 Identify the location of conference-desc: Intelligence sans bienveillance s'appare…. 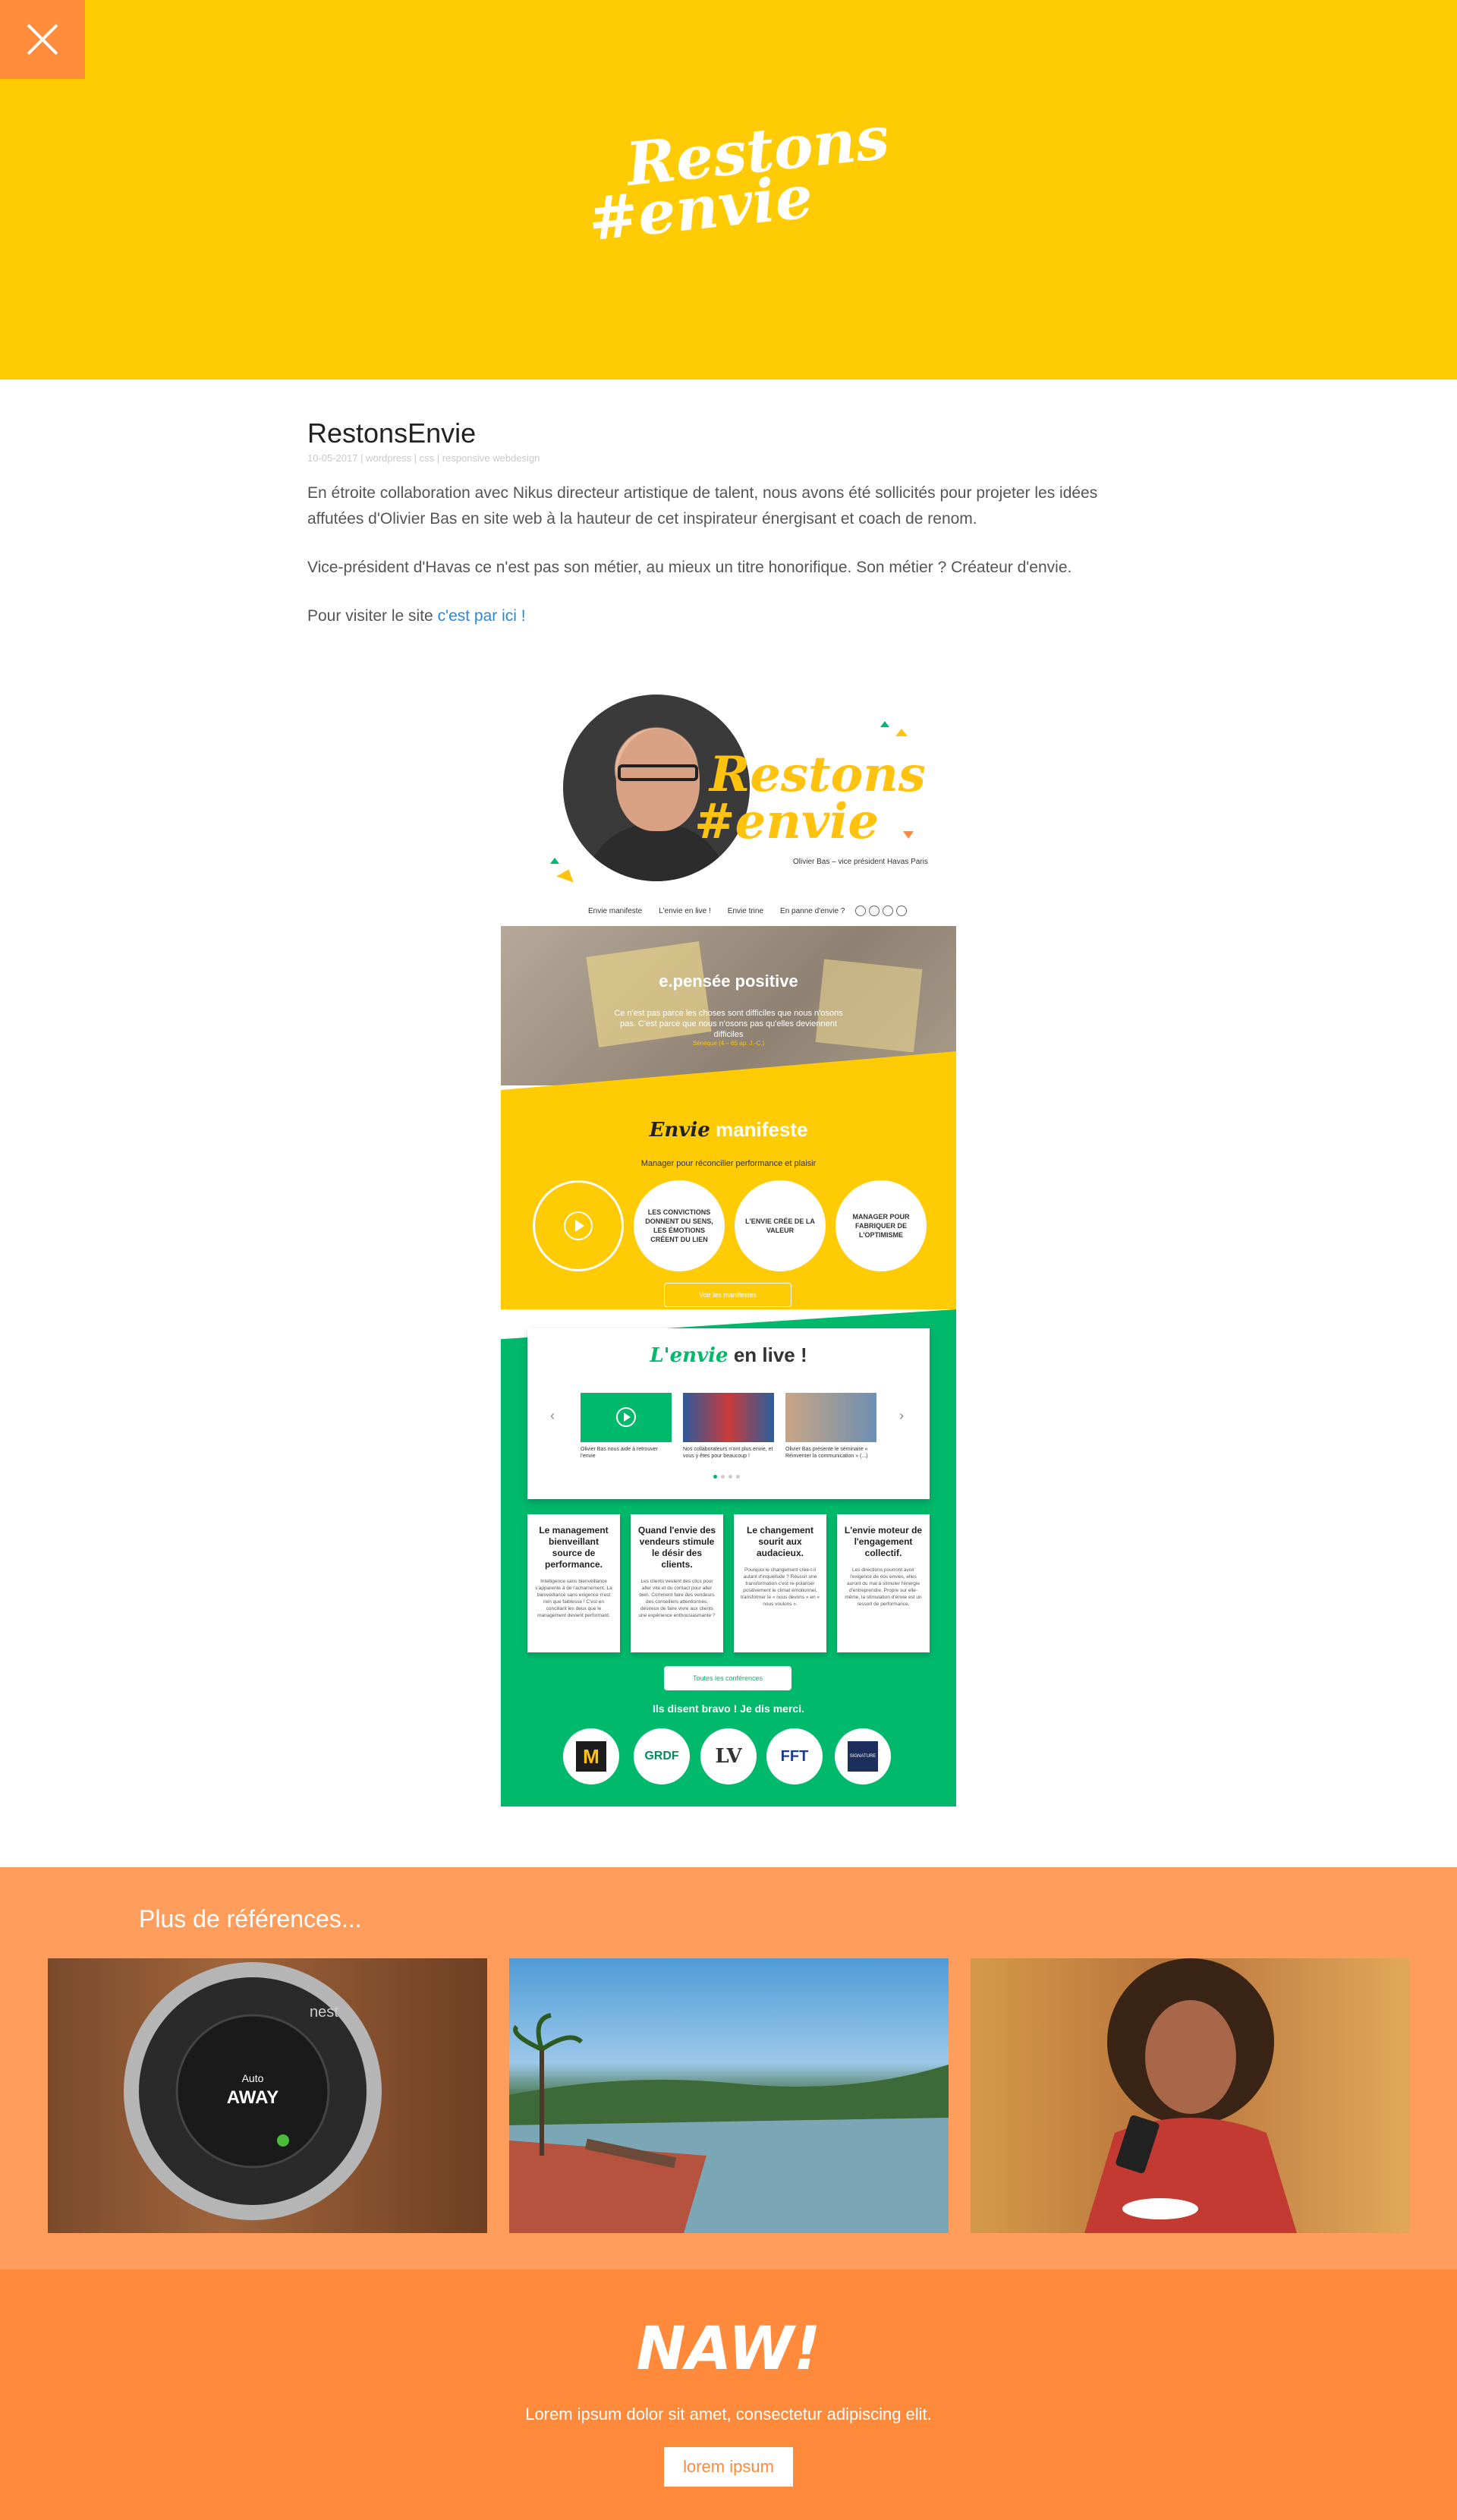
(573, 1598).